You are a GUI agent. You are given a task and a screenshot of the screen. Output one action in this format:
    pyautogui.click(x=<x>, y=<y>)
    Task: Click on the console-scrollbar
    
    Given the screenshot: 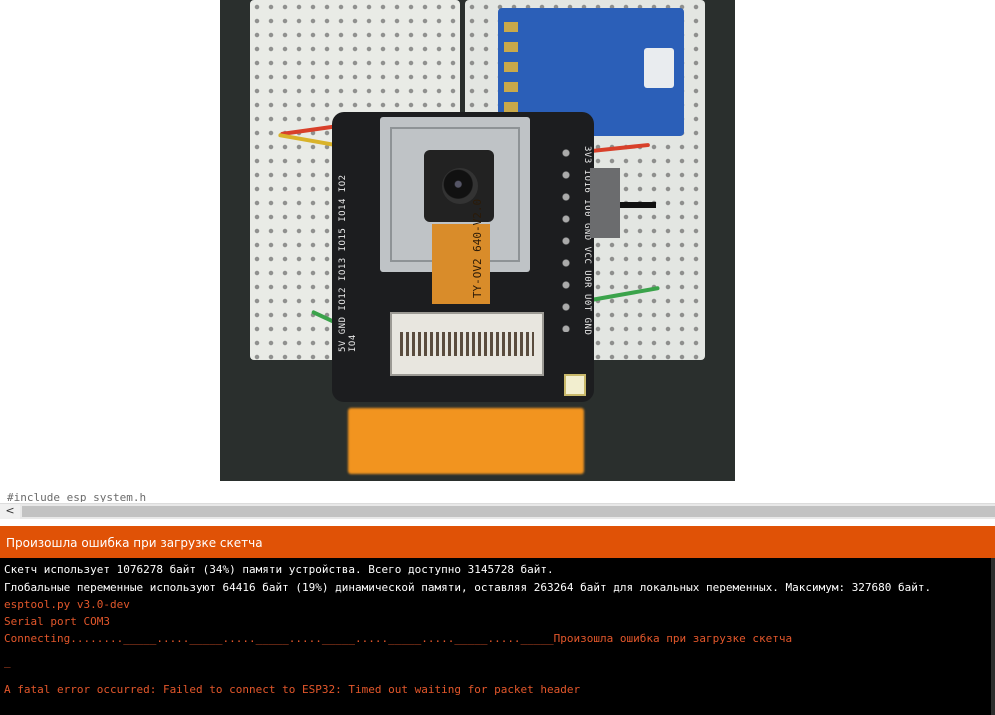 What is the action you would take?
    pyautogui.click(x=993, y=636)
    